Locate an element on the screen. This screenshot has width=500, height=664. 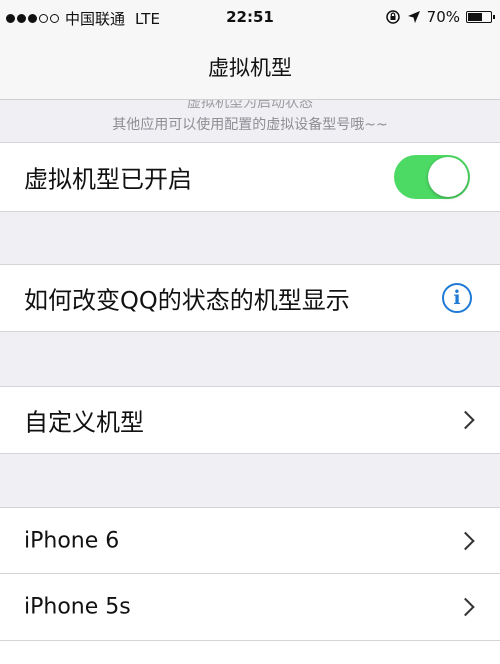
page-title: 虚拟机型 is located at coordinates (250, 68).